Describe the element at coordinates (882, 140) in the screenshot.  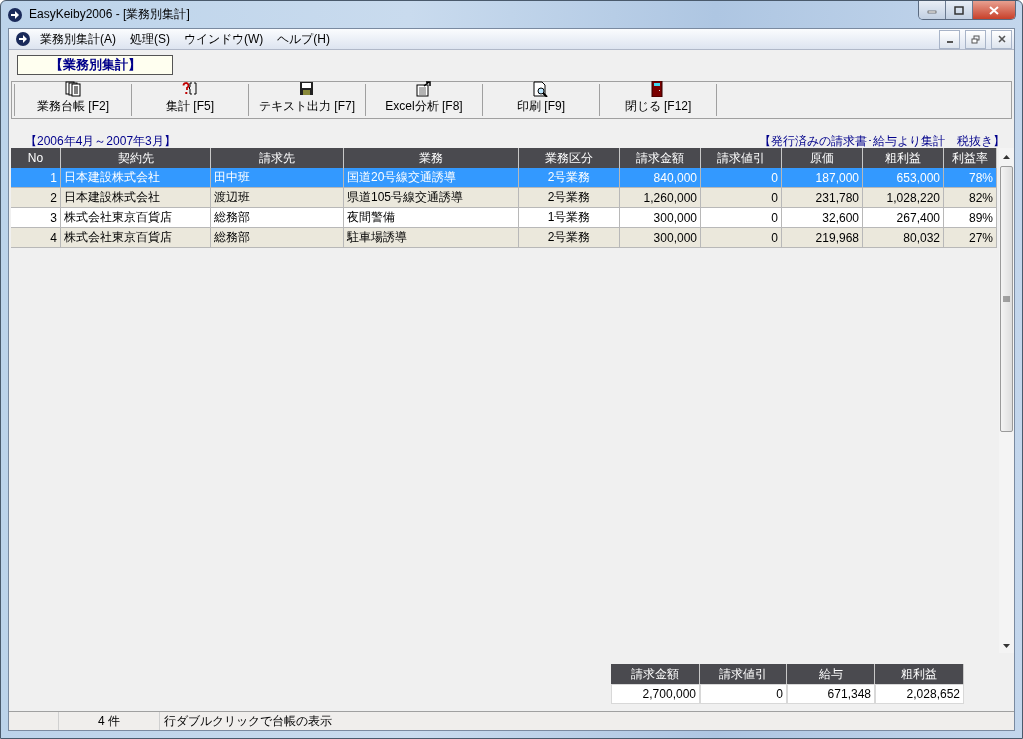
I see `summary-note: 【発行済みの請求書･給与より集計 税抜き】` at that location.